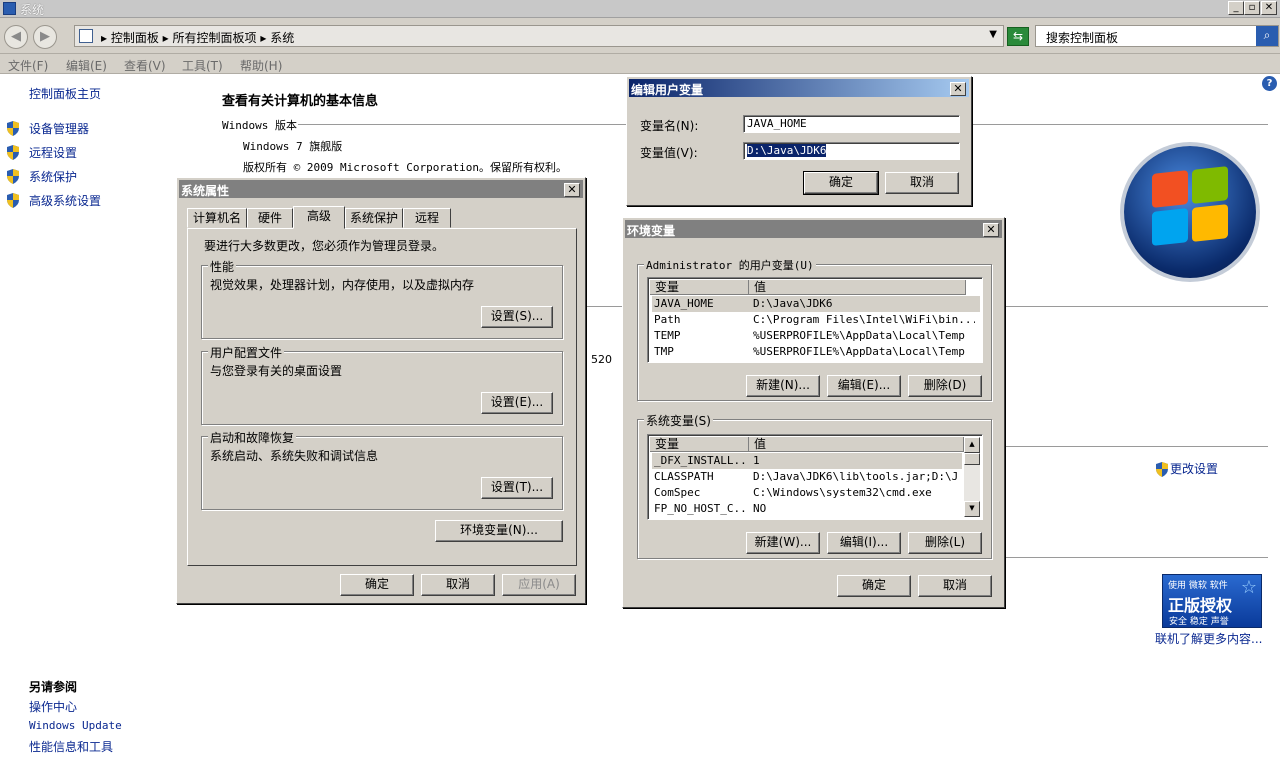  What do you see at coordinates (1236, 8) in the screenshot?
I see `minimize-button: _` at bounding box center [1236, 8].